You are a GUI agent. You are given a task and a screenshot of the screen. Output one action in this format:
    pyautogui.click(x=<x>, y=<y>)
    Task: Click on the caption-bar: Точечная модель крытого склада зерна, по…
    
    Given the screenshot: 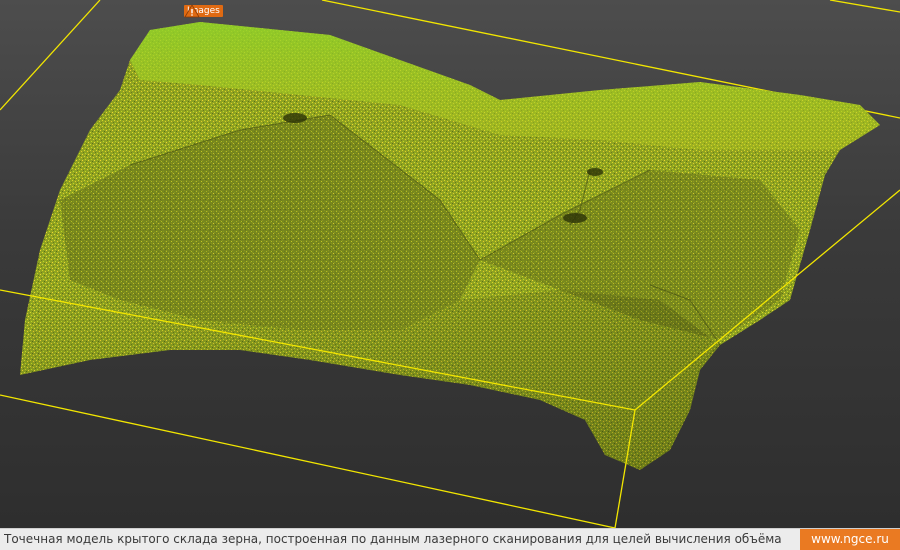 What is the action you would take?
    pyautogui.click(x=450, y=539)
    